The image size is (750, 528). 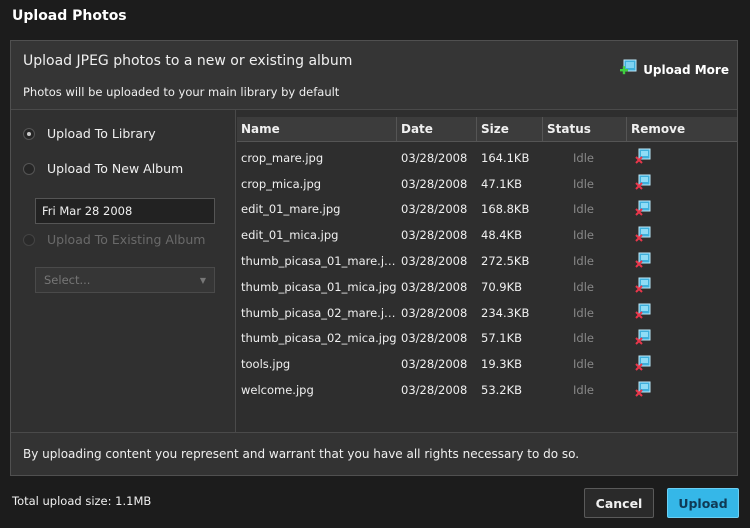 I want to click on column-header-date: Date, so click(x=437, y=129).